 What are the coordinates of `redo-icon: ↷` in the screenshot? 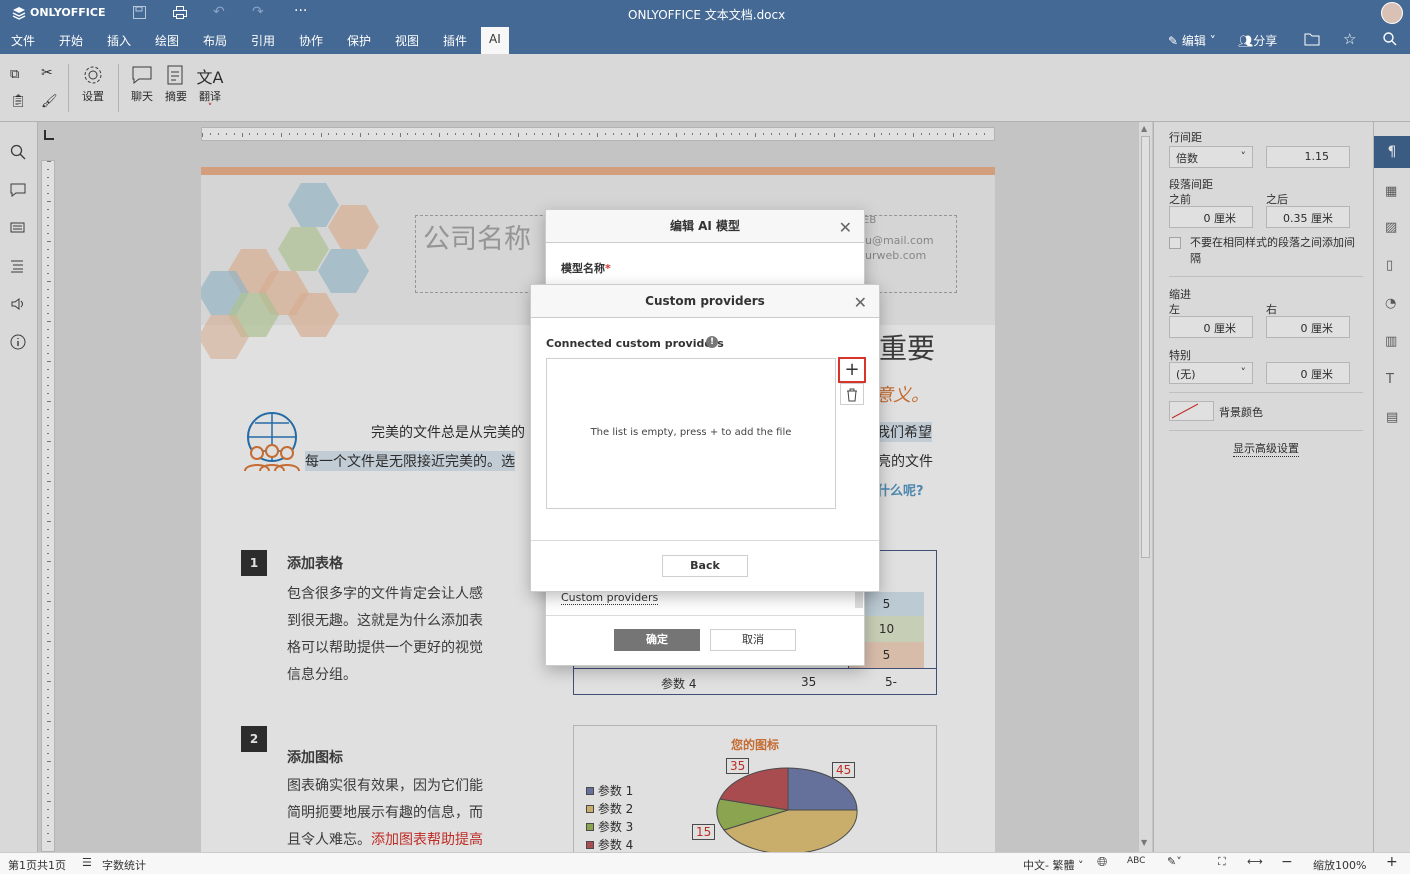 It's located at (258, 12).